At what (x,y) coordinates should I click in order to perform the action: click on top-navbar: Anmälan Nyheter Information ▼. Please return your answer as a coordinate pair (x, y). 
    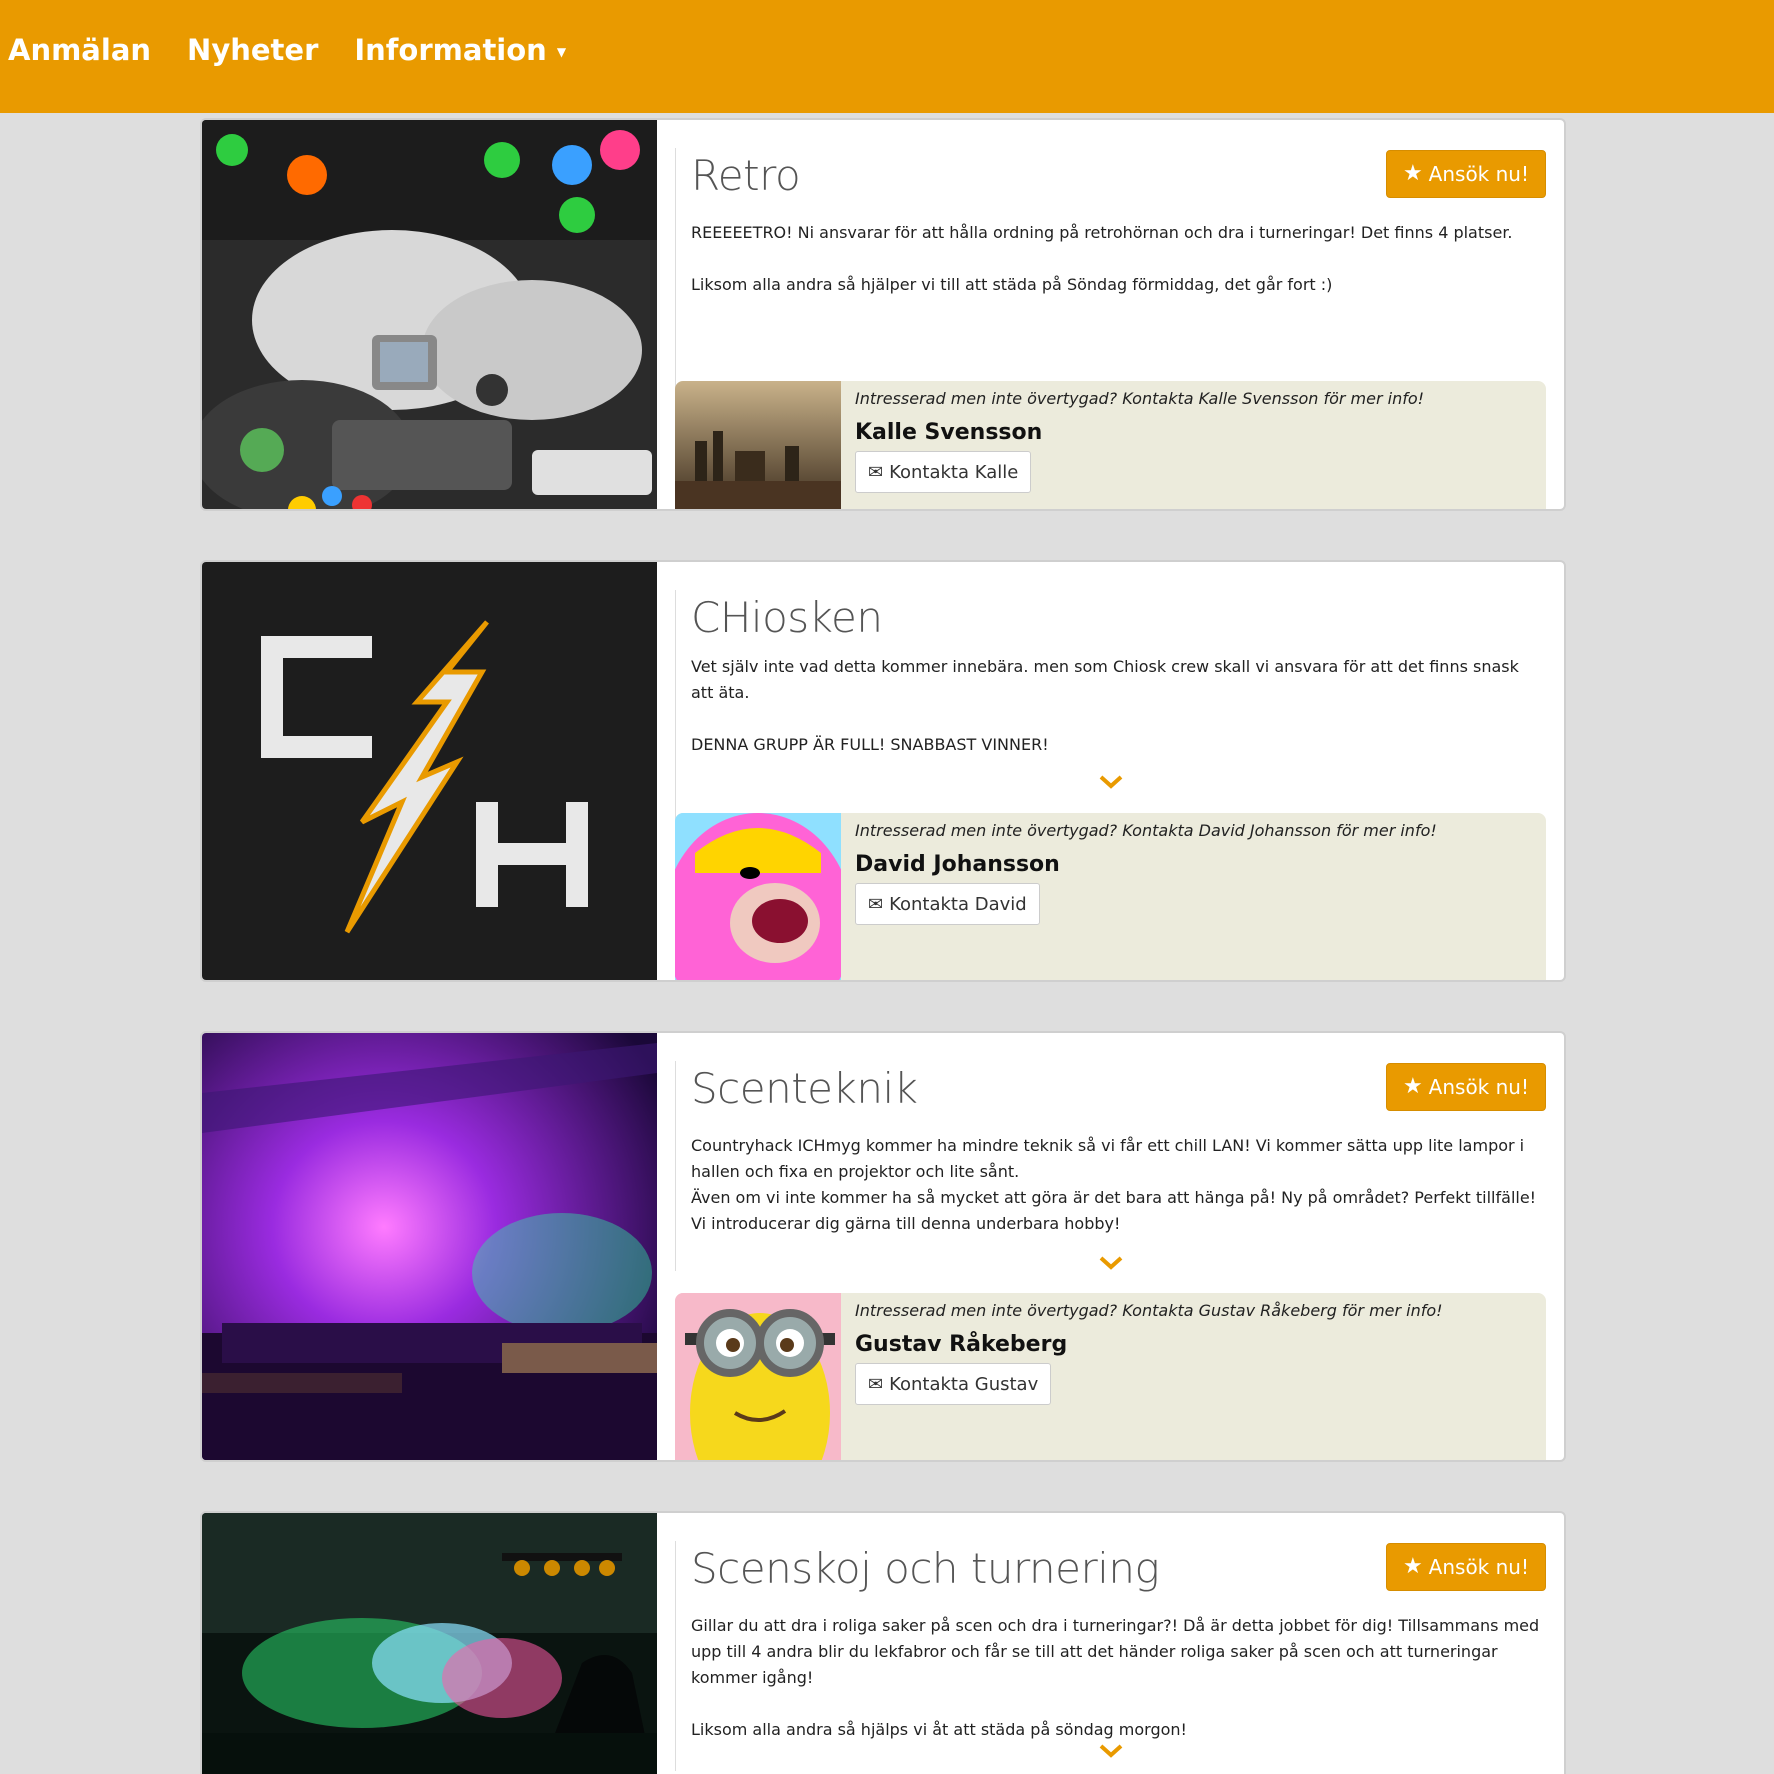
    Looking at the image, I should click on (887, 56).